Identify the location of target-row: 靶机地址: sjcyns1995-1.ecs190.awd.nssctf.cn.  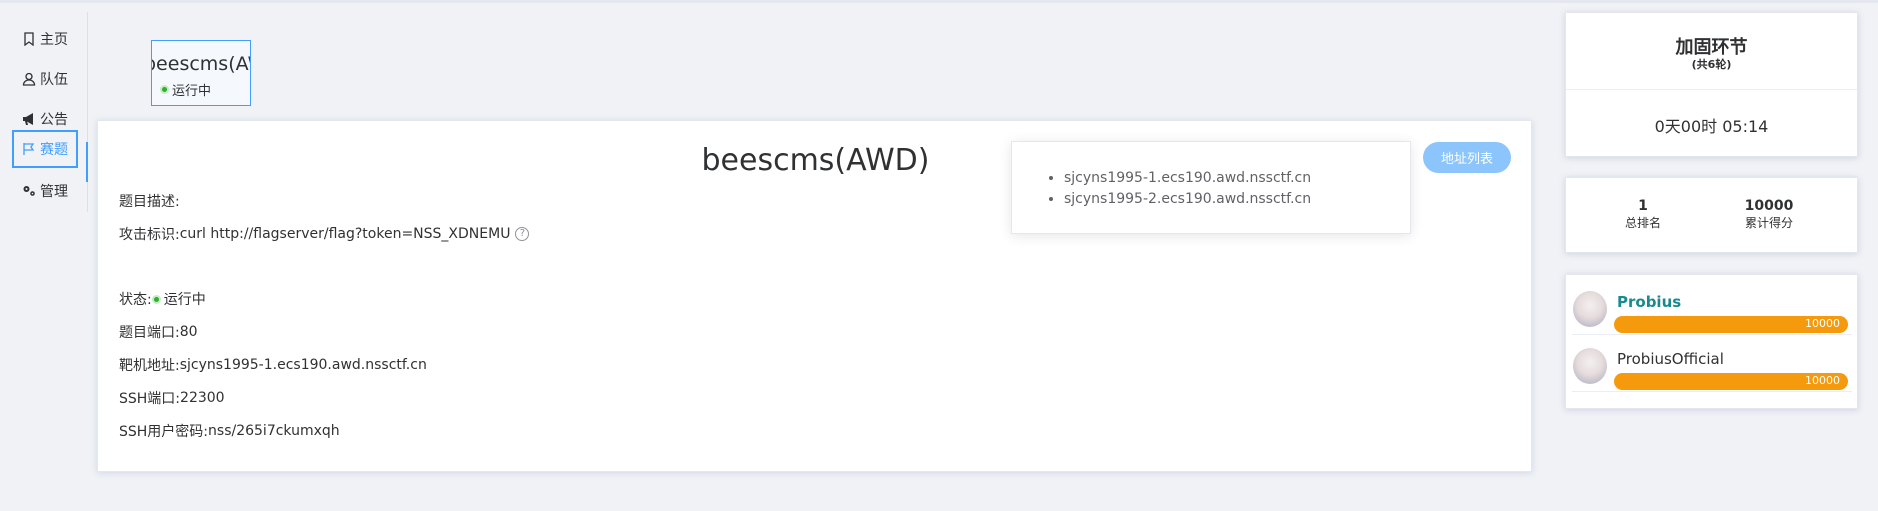
(273, 365).